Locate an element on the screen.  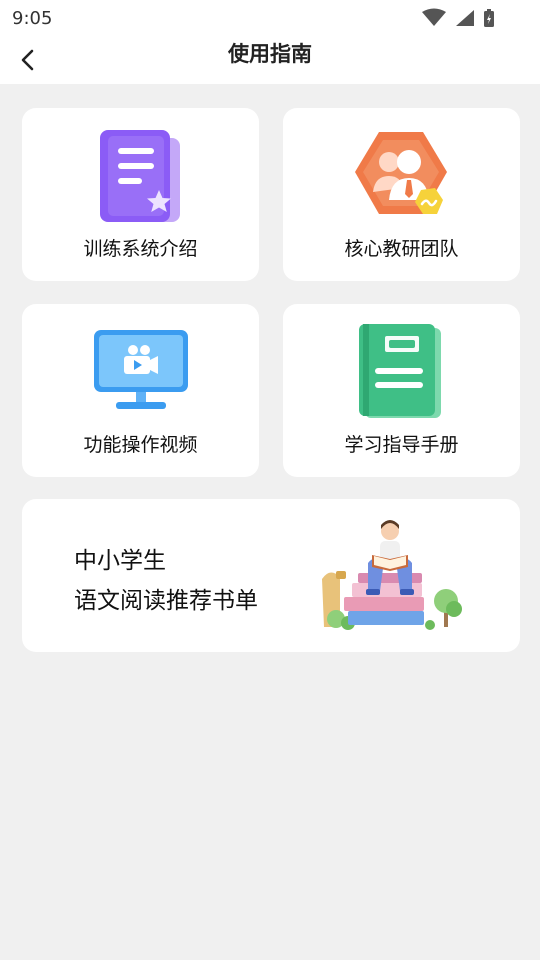
status-time: 9:05 is located at coordinates (32, 18).